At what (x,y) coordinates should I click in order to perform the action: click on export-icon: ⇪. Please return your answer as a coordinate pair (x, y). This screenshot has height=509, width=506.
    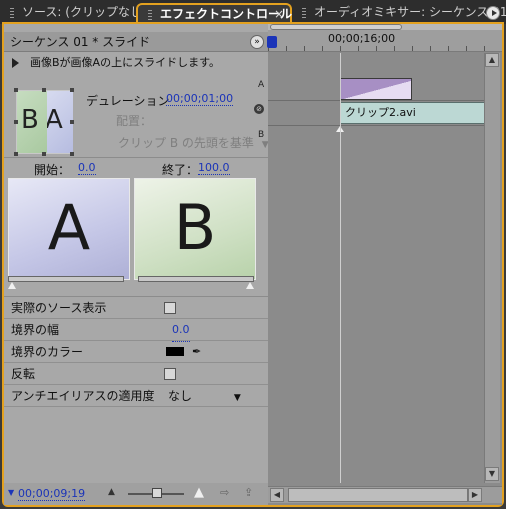
    Looking at the image, I should click on (248, 492).